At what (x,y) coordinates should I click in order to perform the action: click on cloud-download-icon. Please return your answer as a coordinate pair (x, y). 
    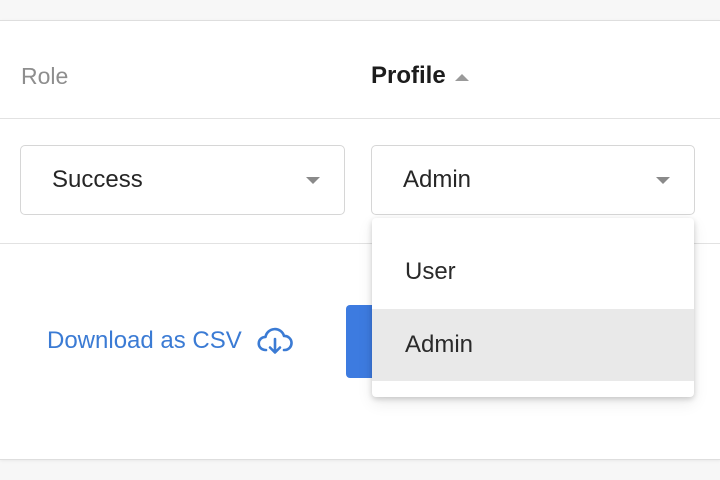
    Looking at the image, I should click on (275, 340).